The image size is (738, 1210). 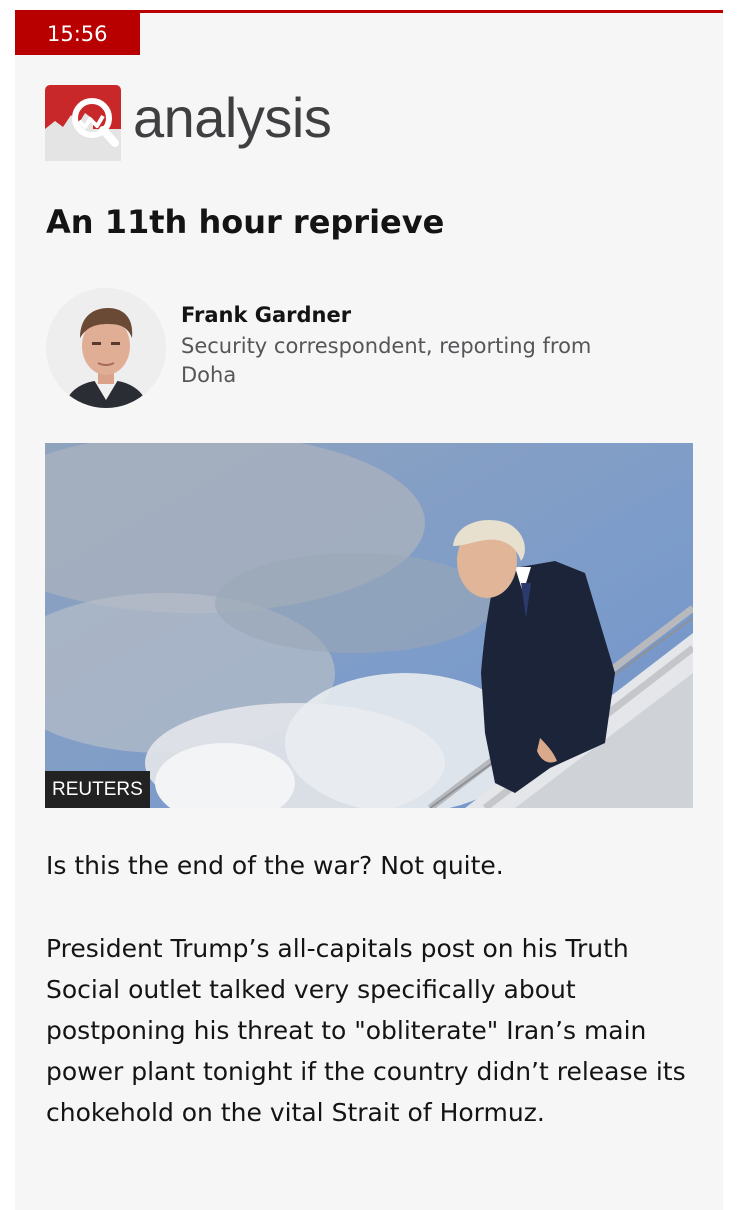 I want to click on body-paragraph: Is this the end of the war? Not quite., so click(x=275, y=865).